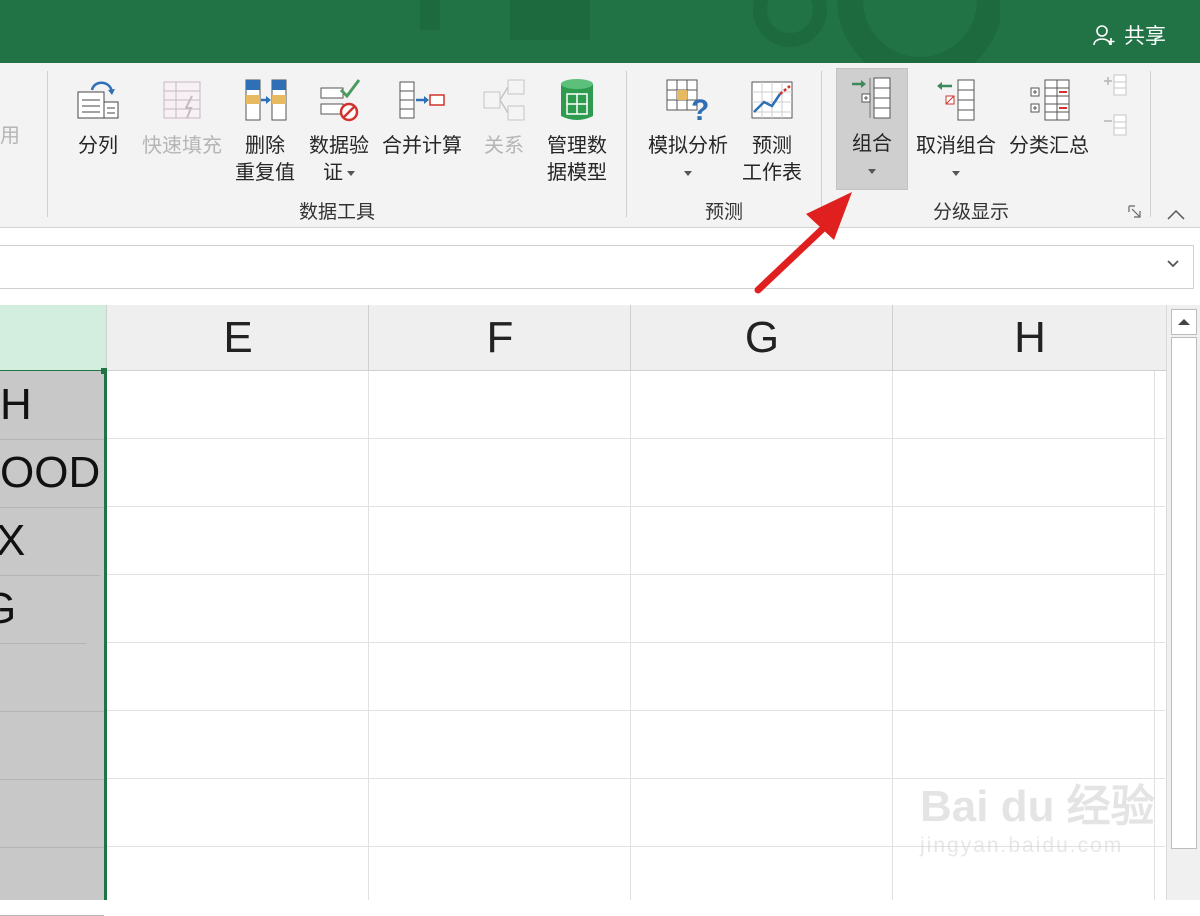  What do you see at coordinates (956, 132) in the screenshot?
I see `ungroup-button: 取消组合` at bounding box center [956, 132].